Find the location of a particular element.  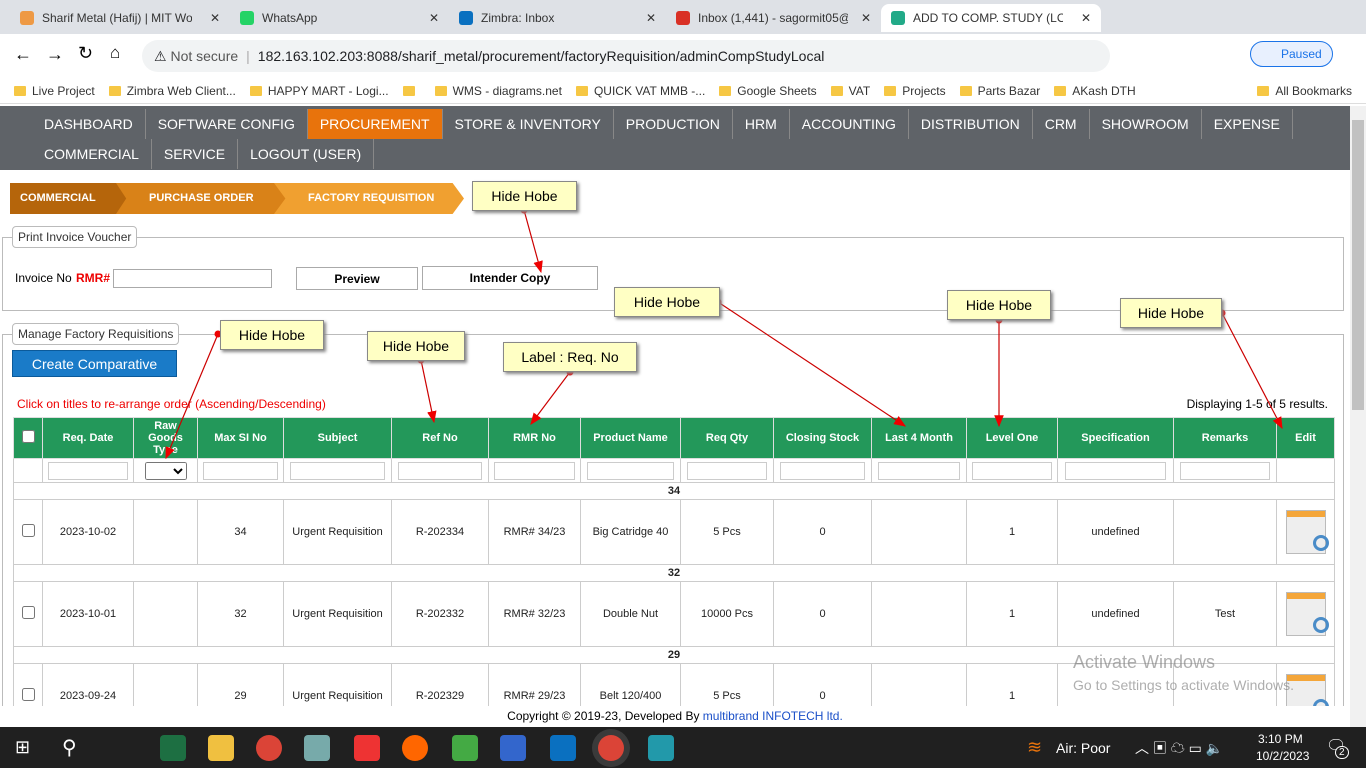

column-header: RMR No is located at coordinates (534, 438).